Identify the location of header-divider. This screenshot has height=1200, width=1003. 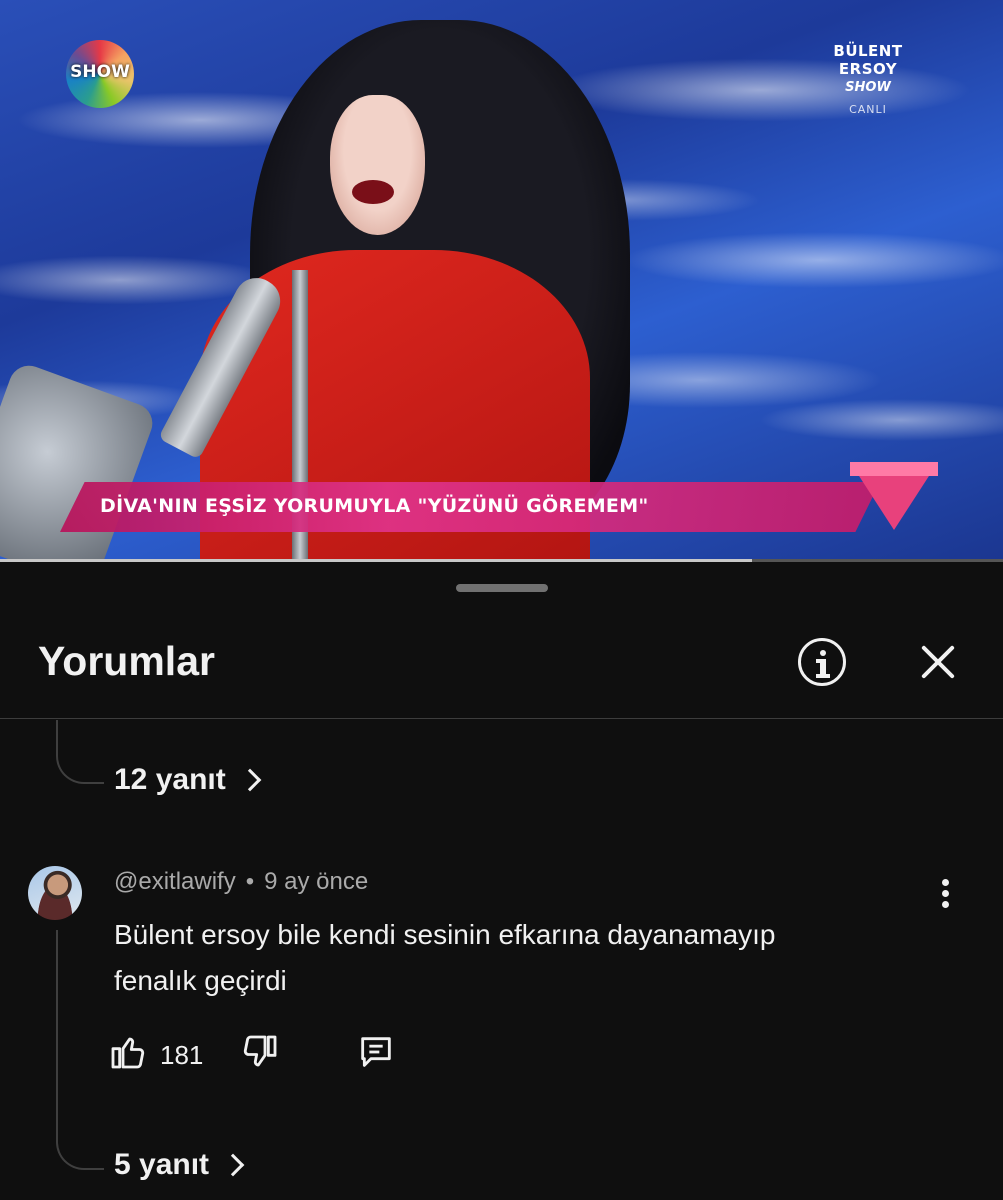
(501, 718).